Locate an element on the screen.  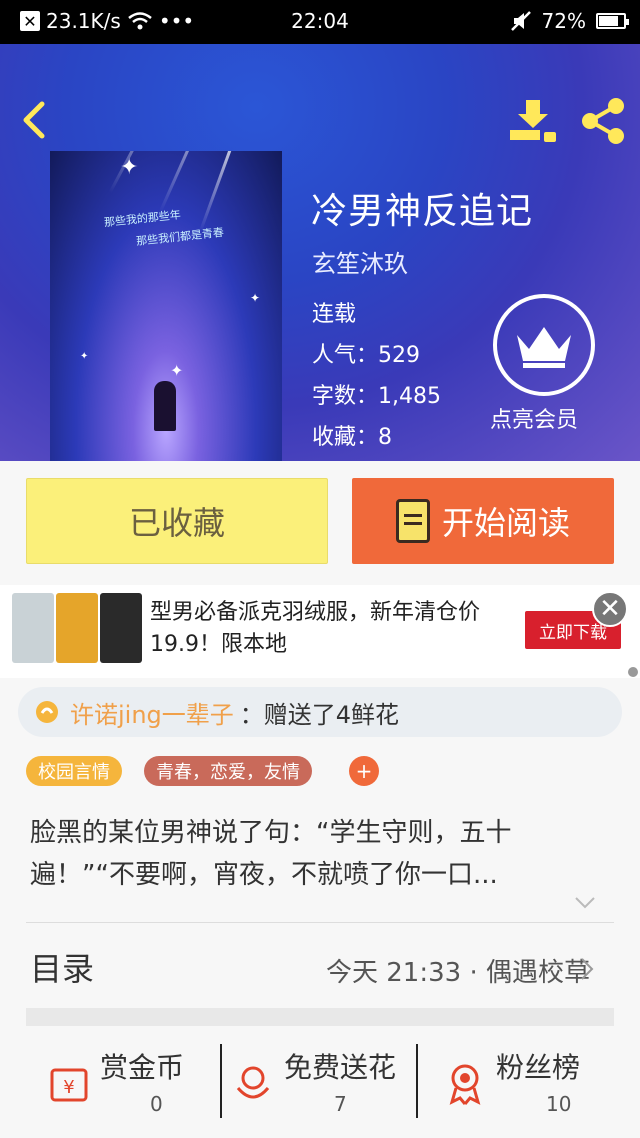
gift-user: 许诺jing一辈子 is located at coordinates (152, 712).